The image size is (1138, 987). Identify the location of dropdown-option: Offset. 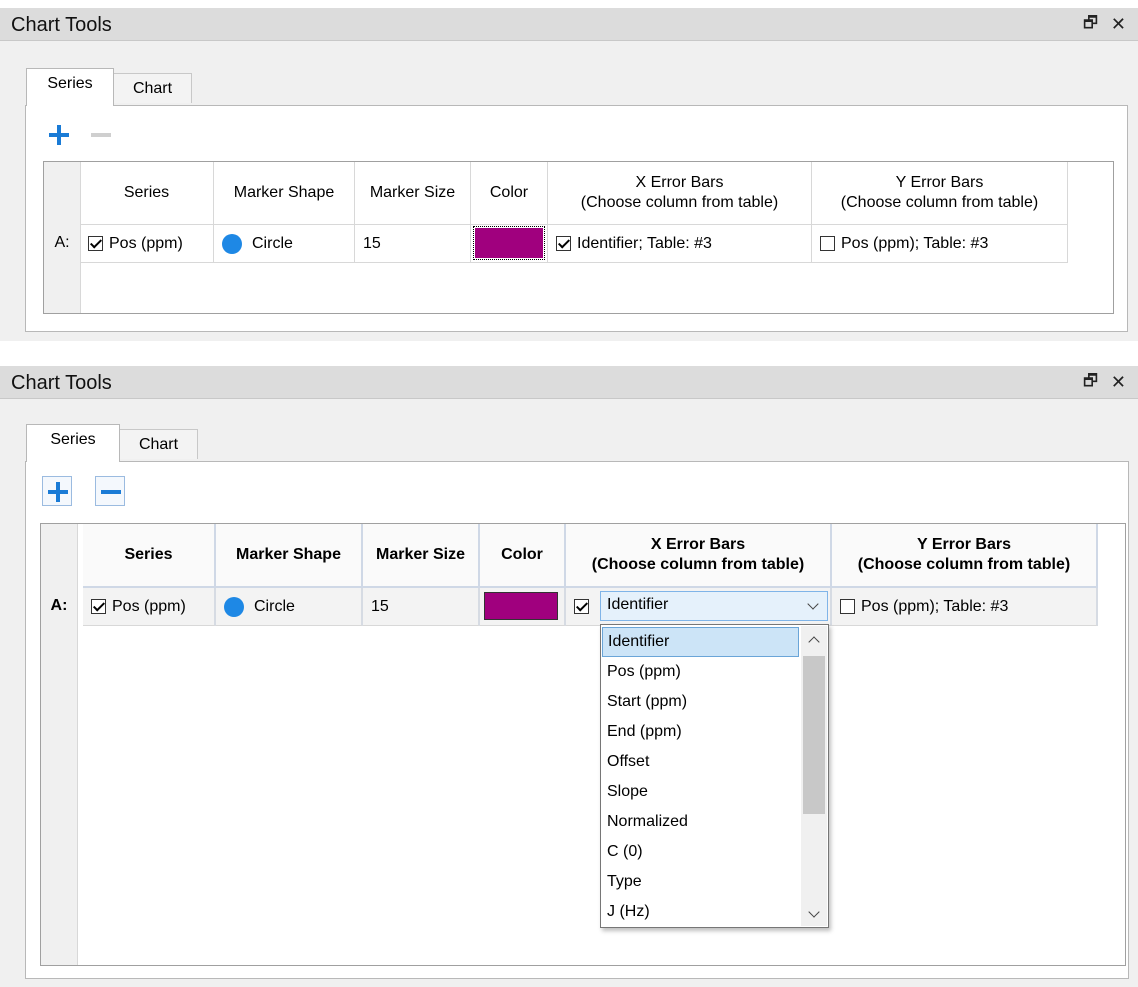
(700, 762).